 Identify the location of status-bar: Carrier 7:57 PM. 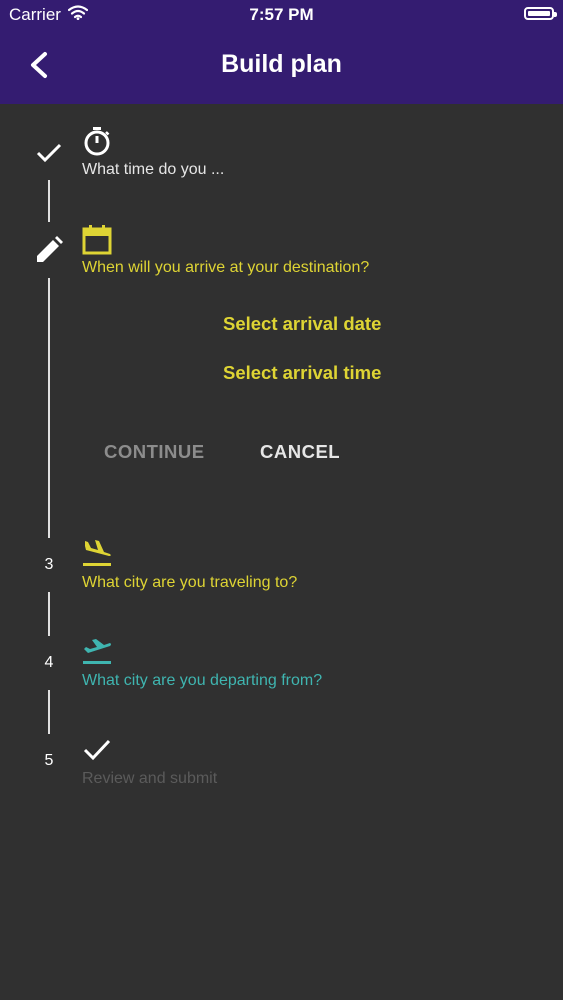
(281, 15).